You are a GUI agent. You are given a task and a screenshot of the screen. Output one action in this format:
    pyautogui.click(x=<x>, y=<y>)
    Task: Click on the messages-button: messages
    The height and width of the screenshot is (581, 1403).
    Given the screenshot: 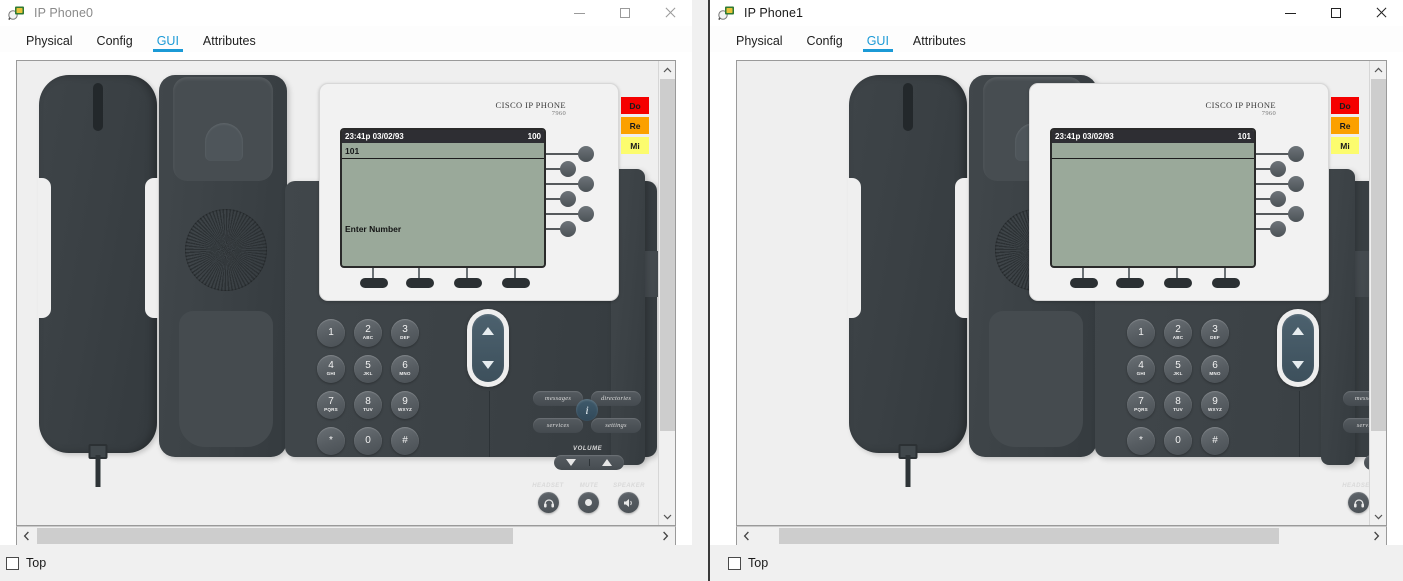 What is the action you would take?
    pyautogui.click(x=558, y=398)
    